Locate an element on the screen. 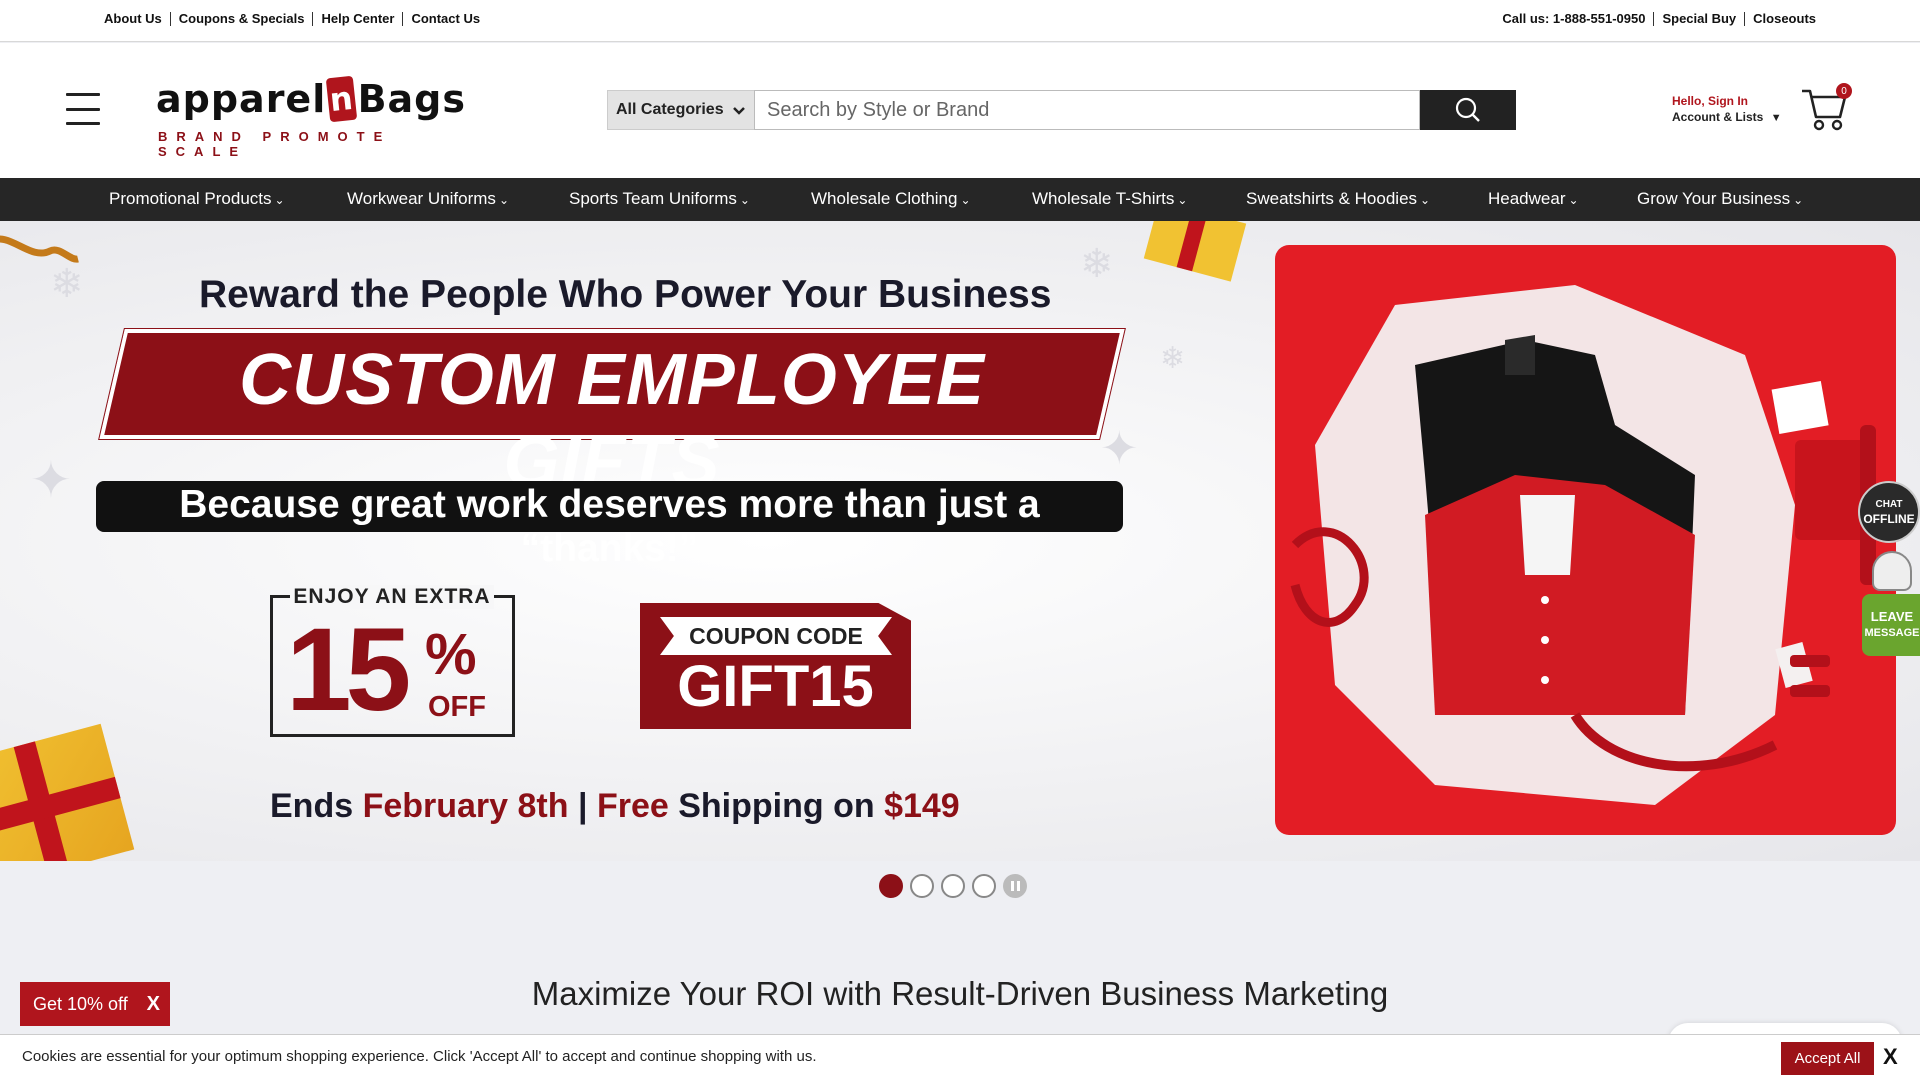 Image resolution: width=1920 pixels, height=1080 pixels. gift-apparel-illustration is located at coordinates (1583, 545).